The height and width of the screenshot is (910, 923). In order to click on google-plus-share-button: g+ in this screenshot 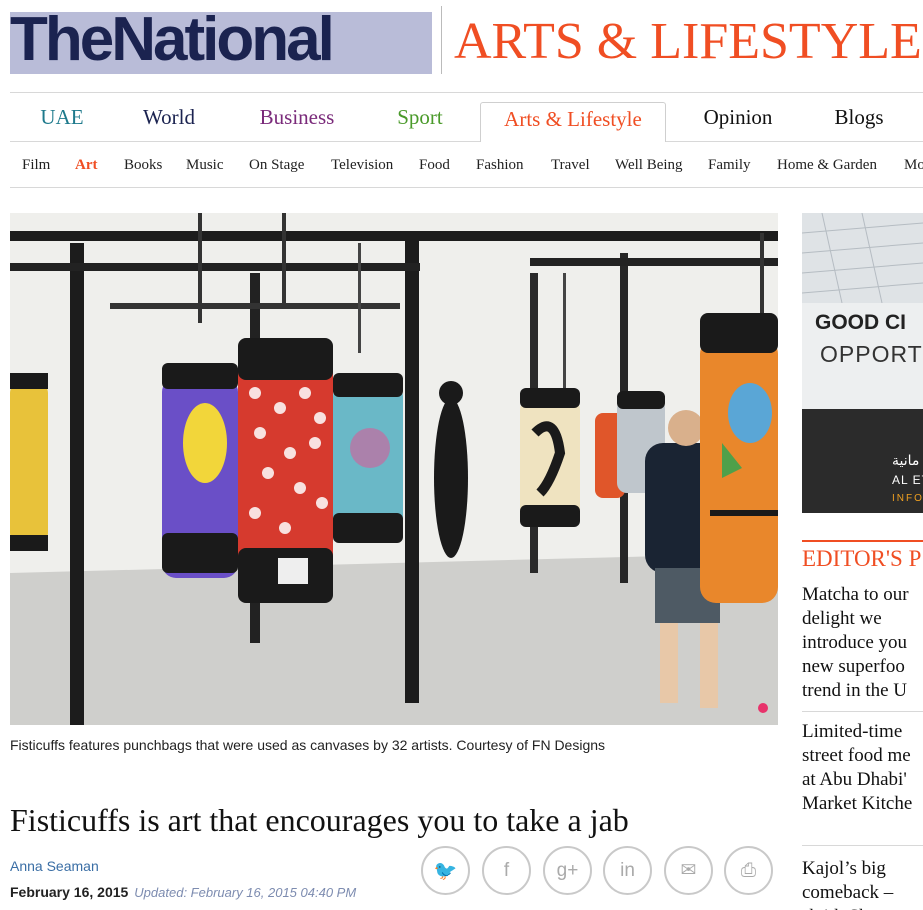, I will do `click(567, 870)`.